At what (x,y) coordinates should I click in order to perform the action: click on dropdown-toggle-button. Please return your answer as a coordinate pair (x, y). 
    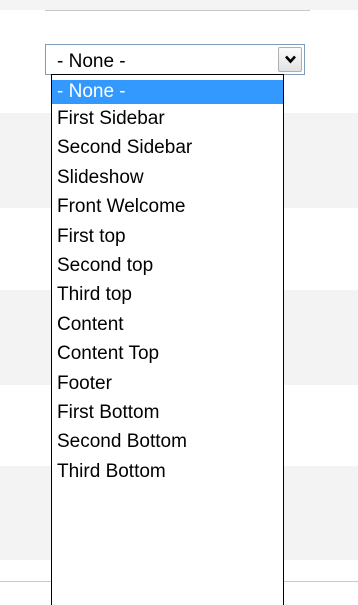
    Looking at the image, I should click on (290, 59).